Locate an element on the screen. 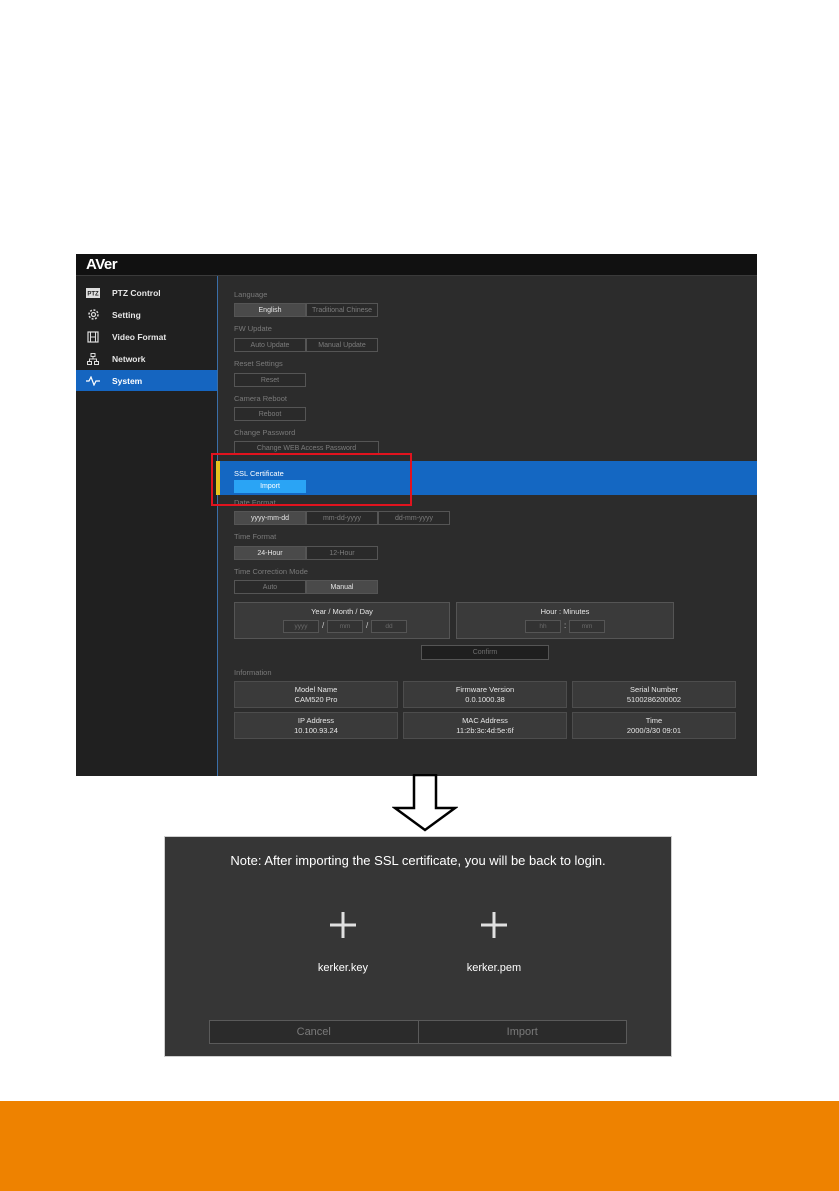  info-time: Time 2000/3/30 09:01 is located at coordinates (654, 725).